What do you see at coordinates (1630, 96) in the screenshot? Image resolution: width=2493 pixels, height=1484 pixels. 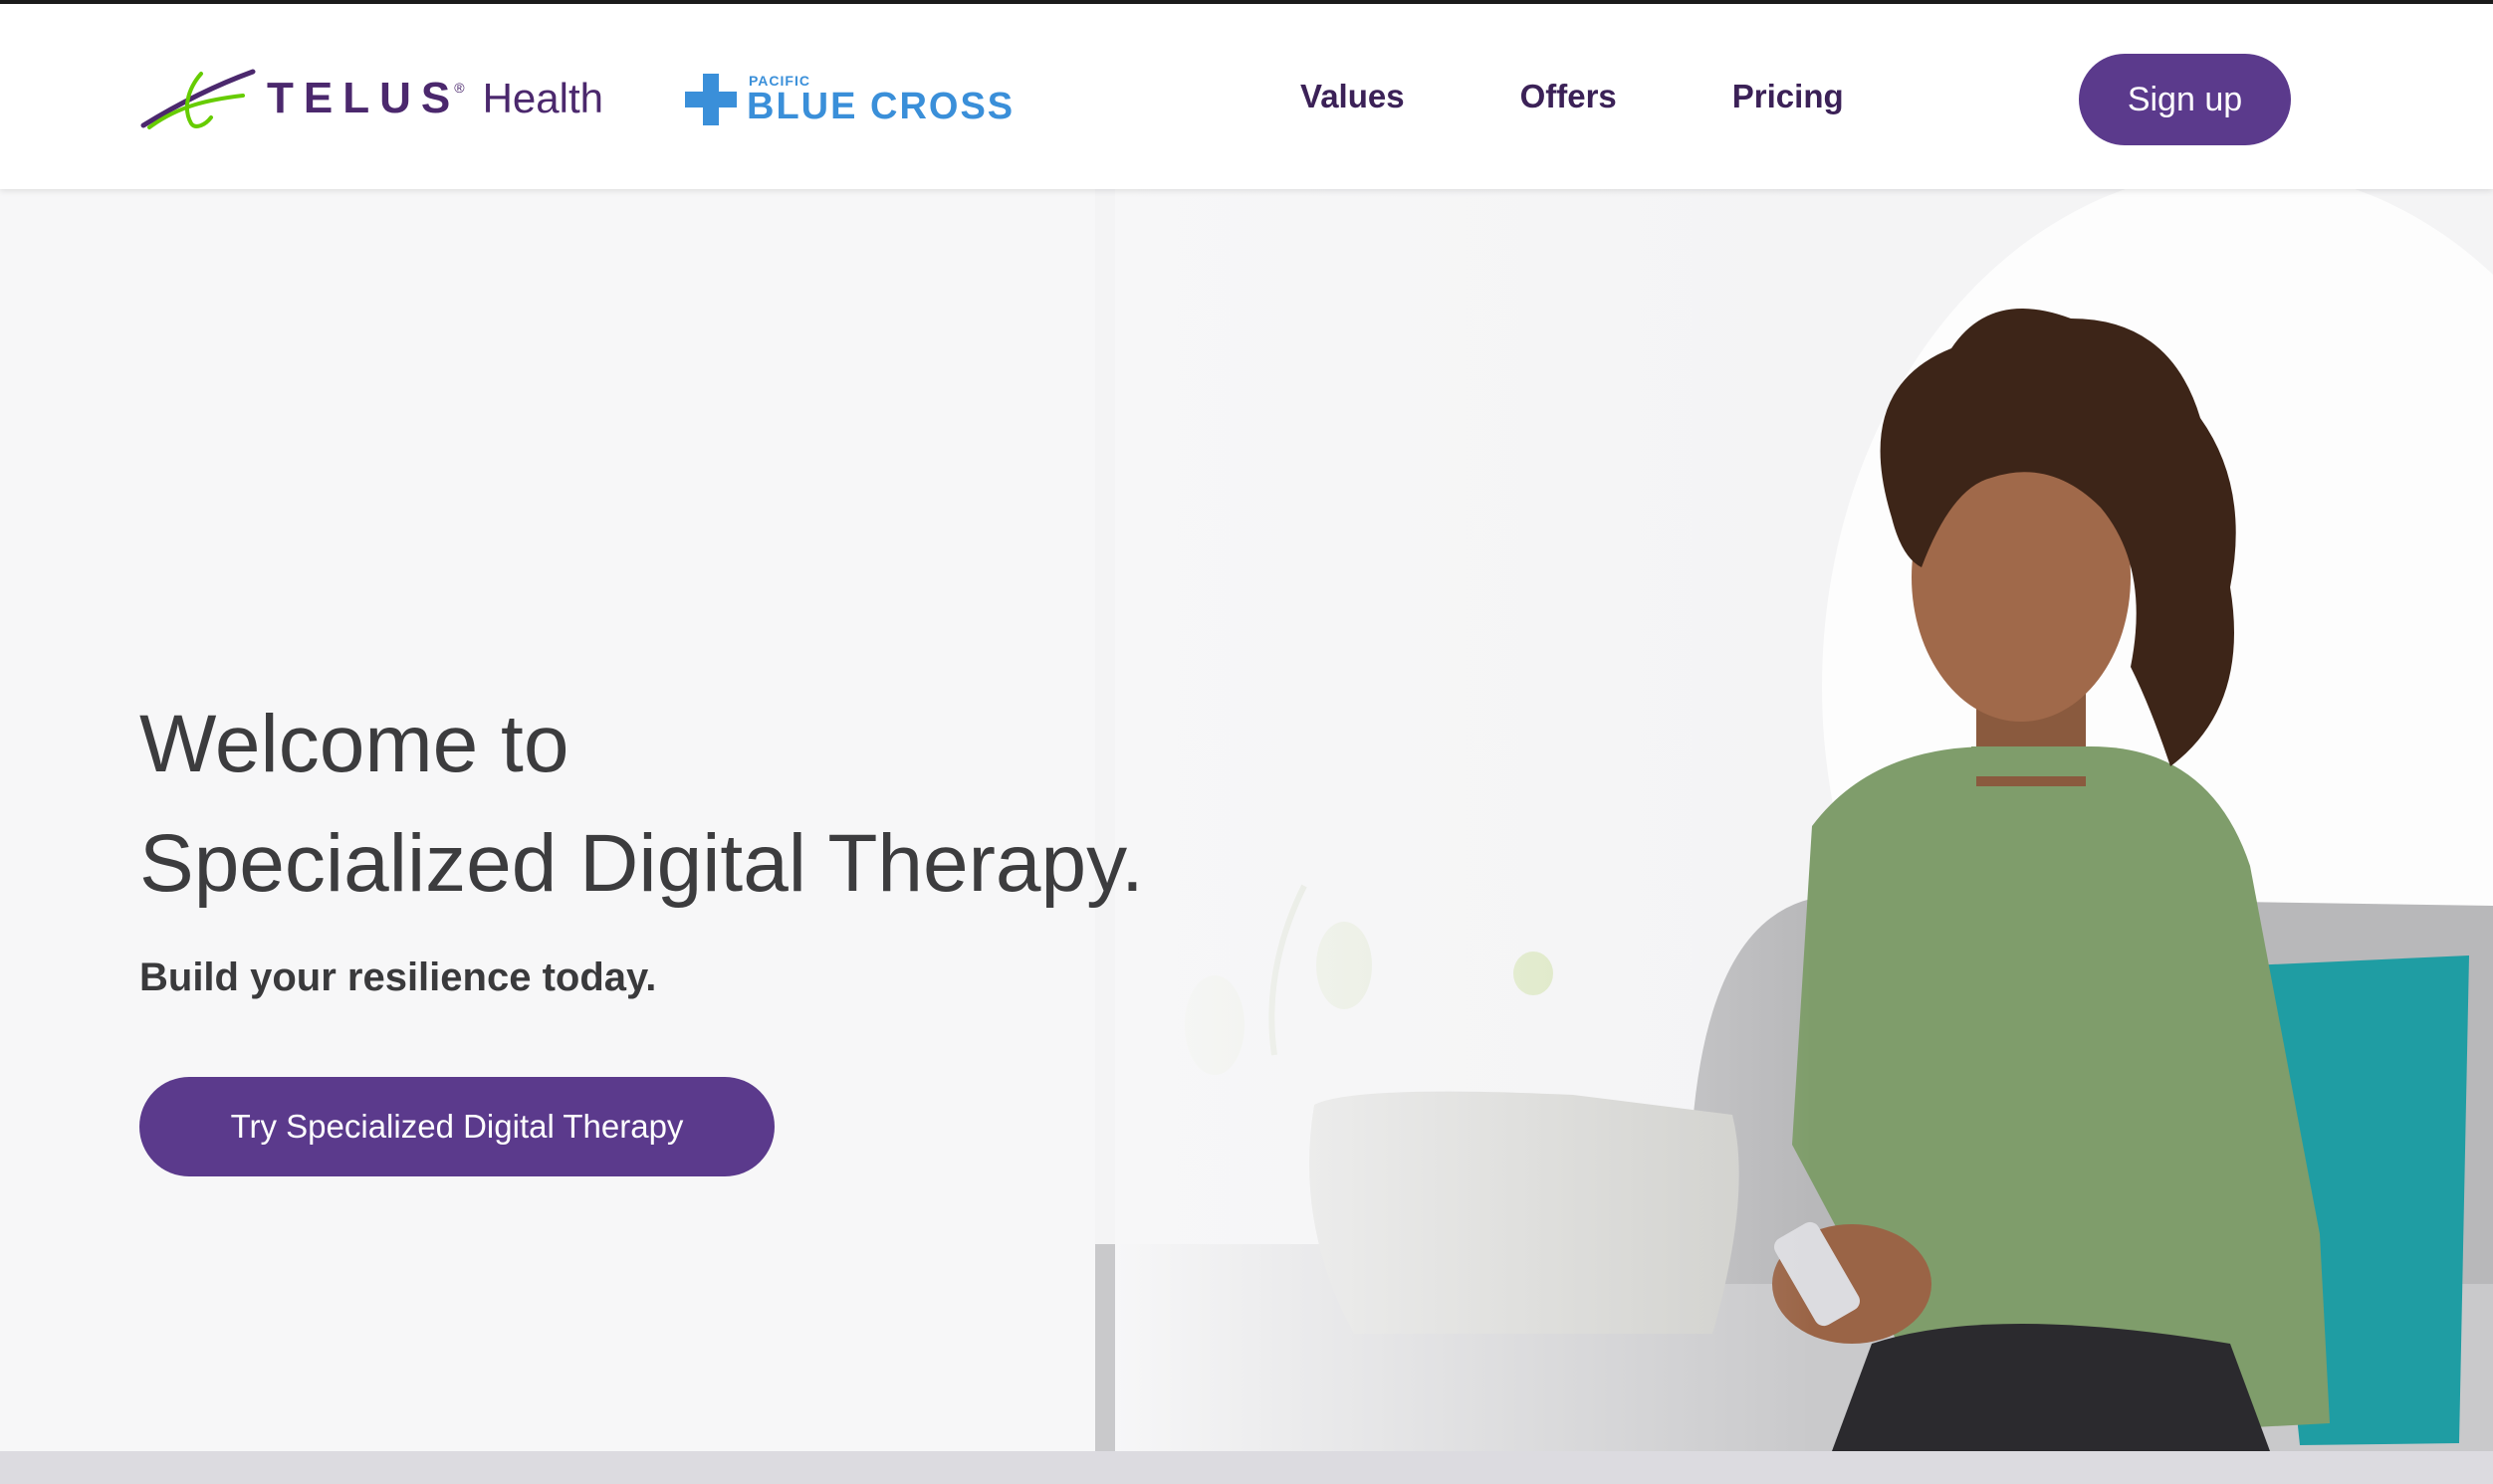 I see `main-nav: Values Offers Pricing` at bounding box center [1630, 96].